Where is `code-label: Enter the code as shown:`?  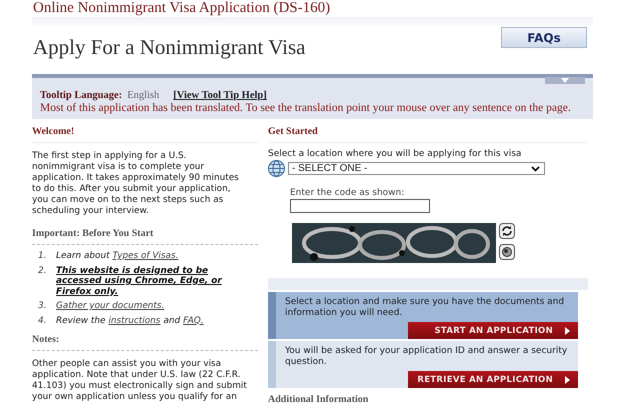
code-label: Enter the code as shown: is located at coordinates (348, 193).